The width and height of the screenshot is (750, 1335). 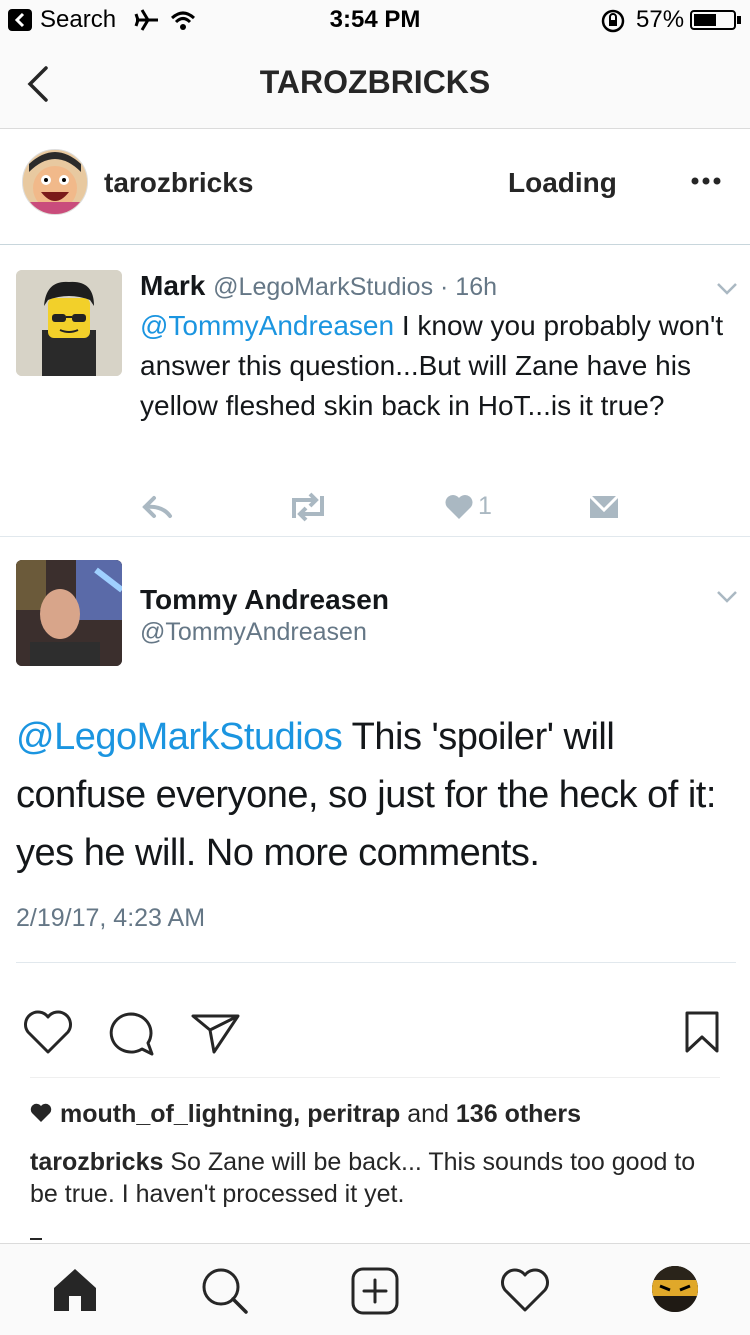 I want to click on activity-heart-icon, so click(x=525, y=1293).